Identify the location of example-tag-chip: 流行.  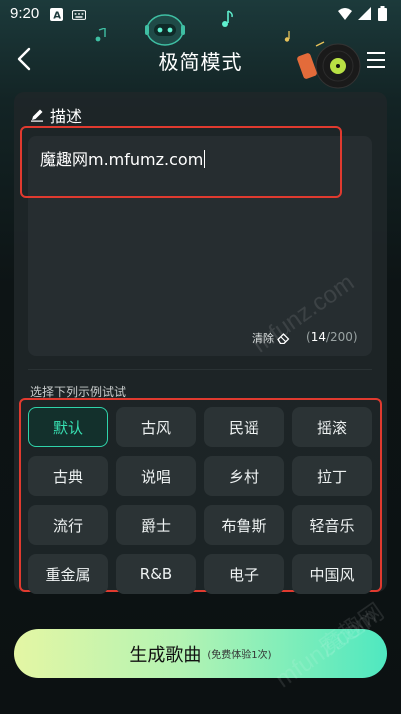
(68, 525).